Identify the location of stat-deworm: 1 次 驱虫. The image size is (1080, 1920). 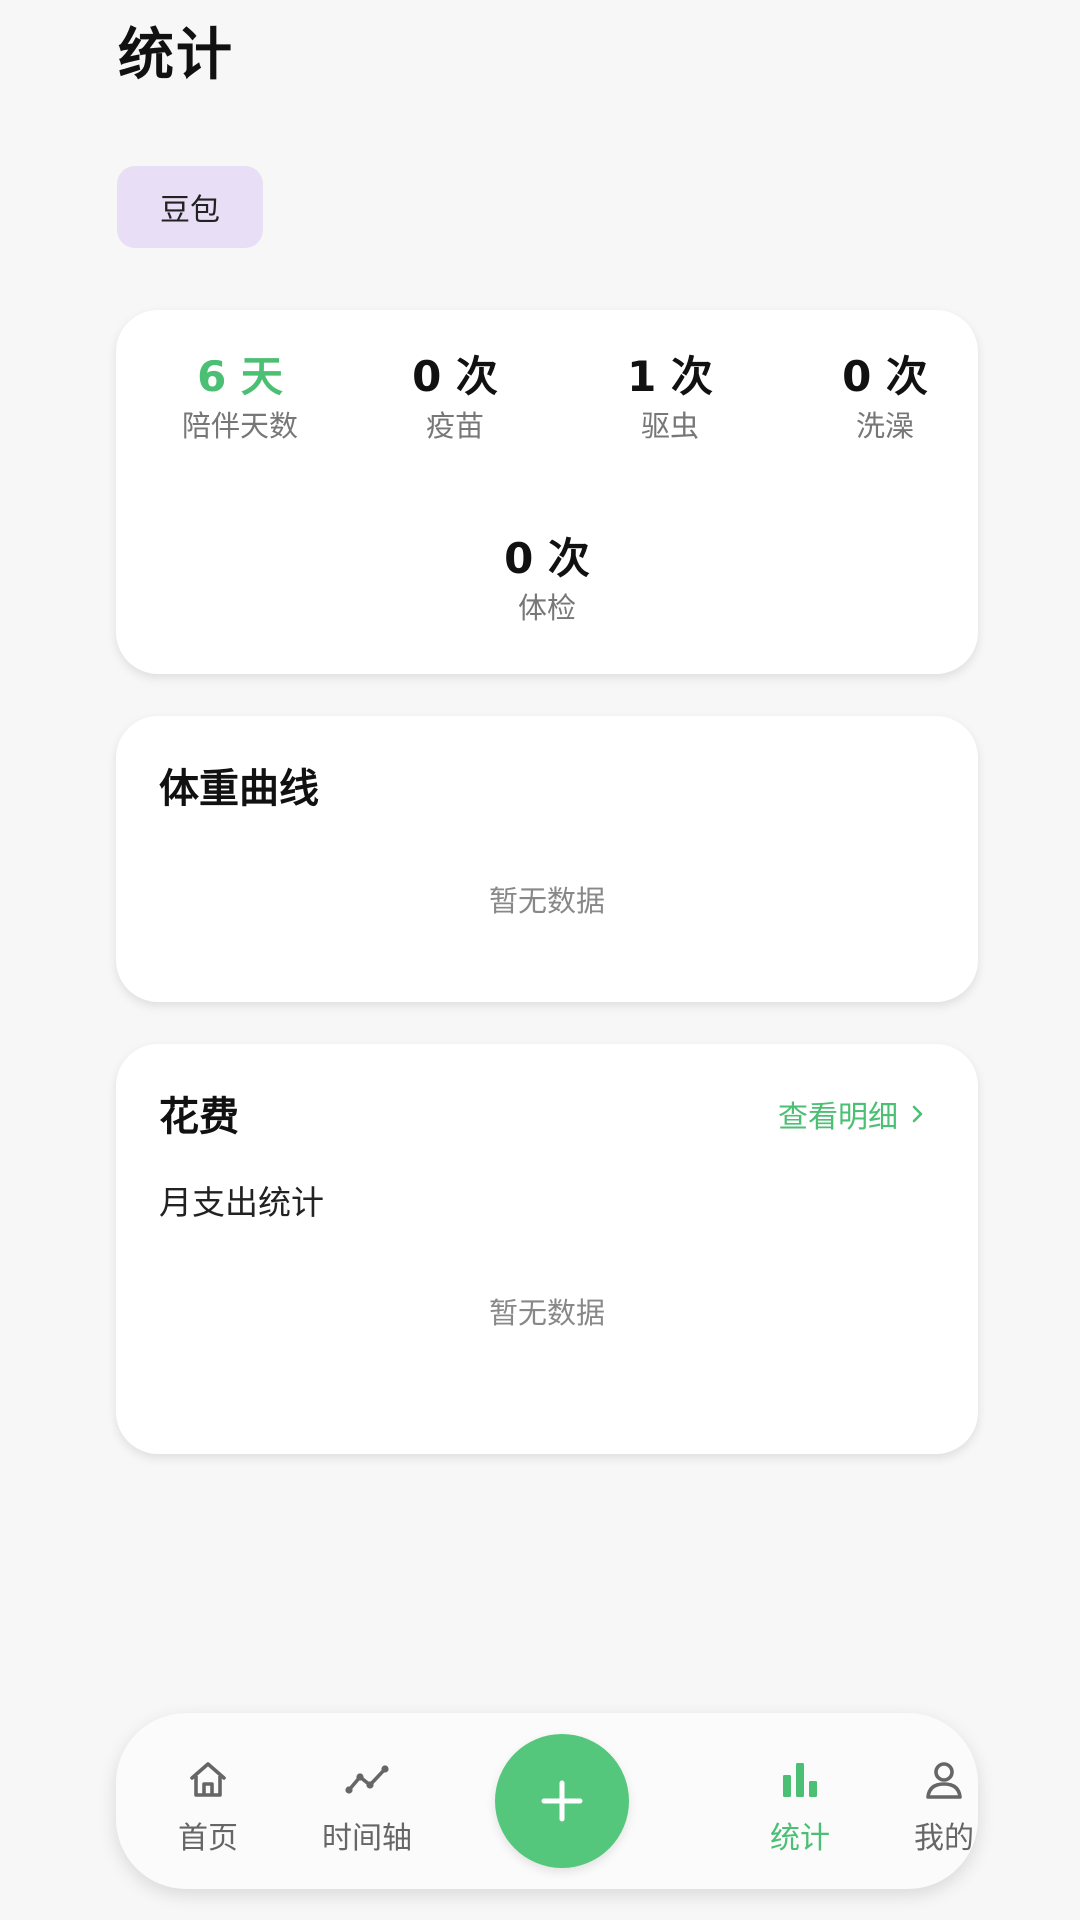
(670, 398).